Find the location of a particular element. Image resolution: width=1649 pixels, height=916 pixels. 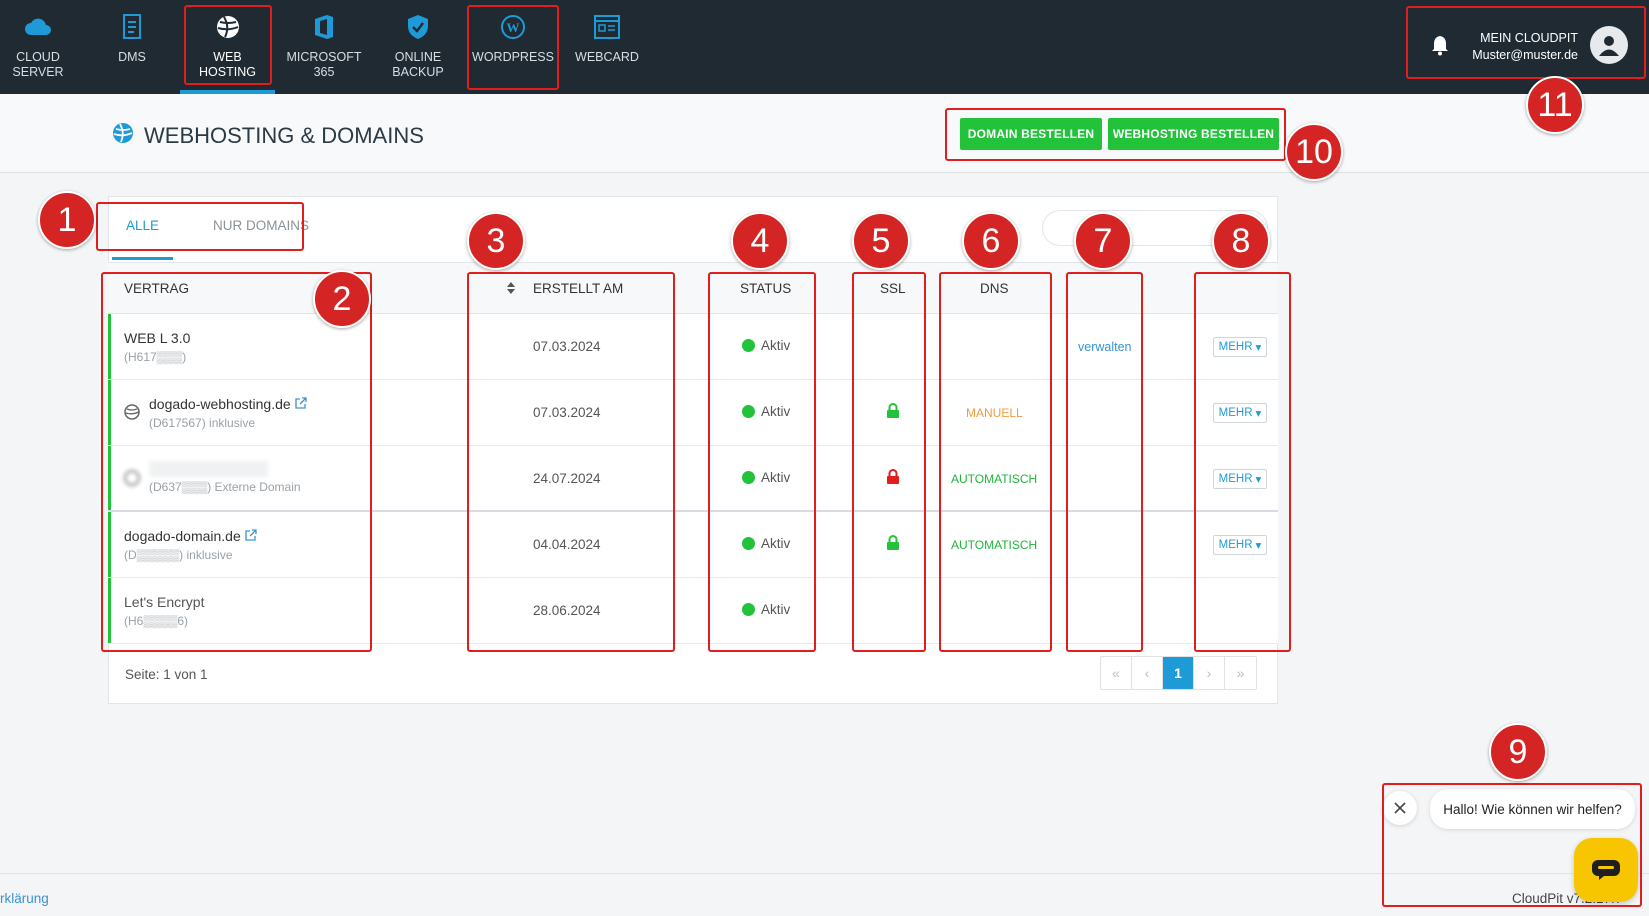

account-text: MEIN CLOUDPIT Muster@muster.de is located at coordinates (1525, 47).